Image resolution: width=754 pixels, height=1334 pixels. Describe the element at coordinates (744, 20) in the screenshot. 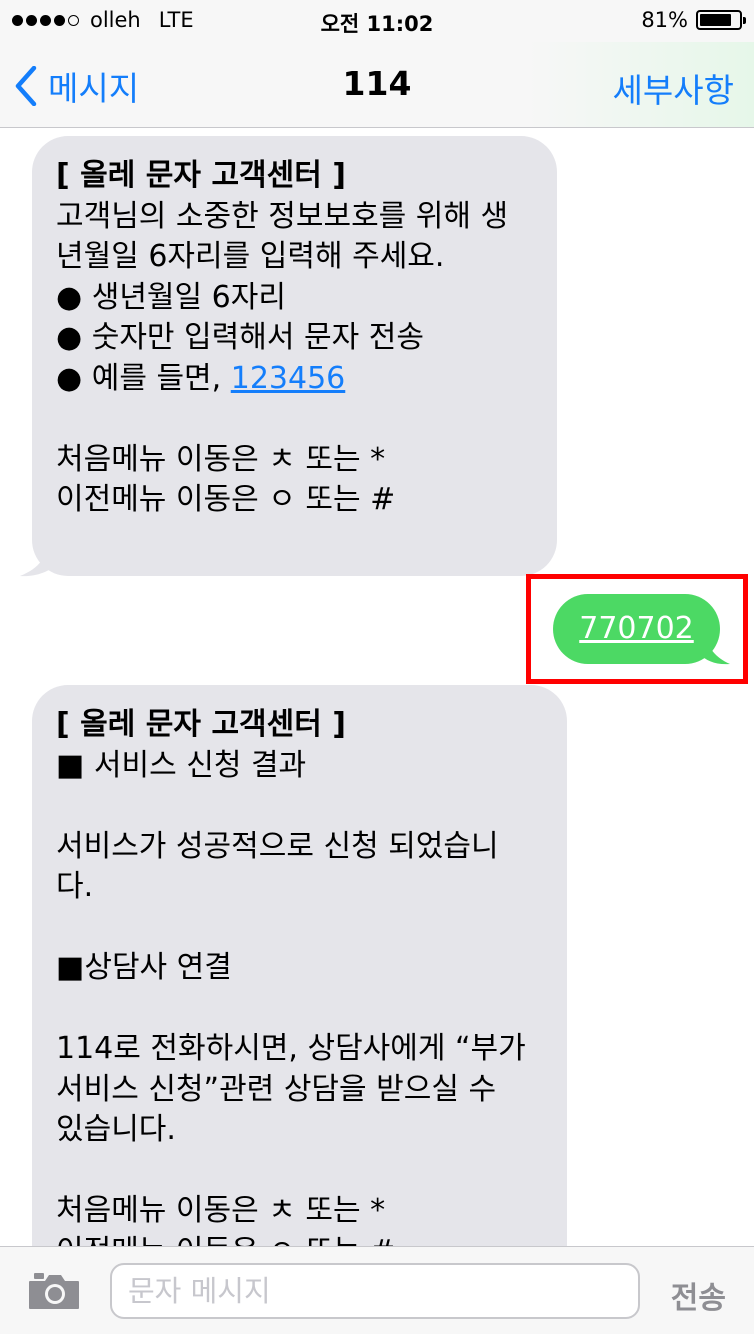

I see `battery-tip` at that location.